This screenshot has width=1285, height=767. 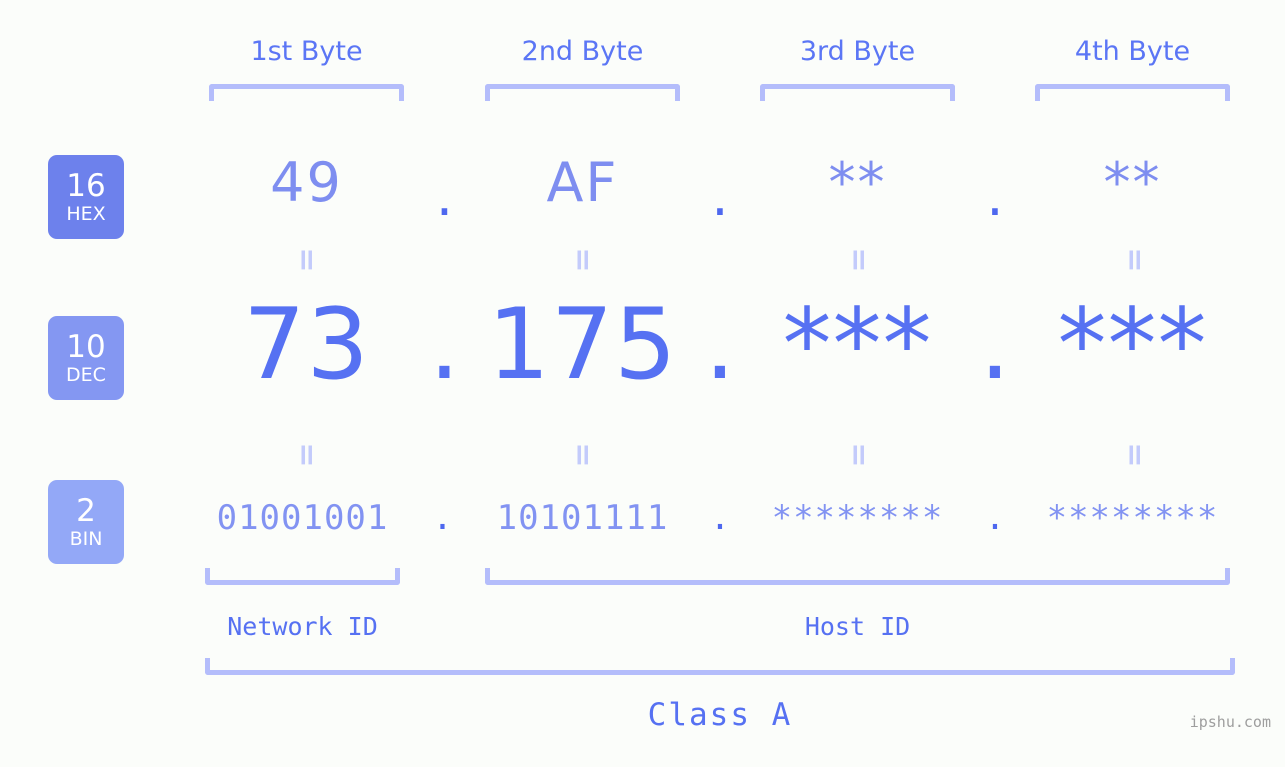 I want to click on host-id-label: Host ID, so click(x=857, y=626).